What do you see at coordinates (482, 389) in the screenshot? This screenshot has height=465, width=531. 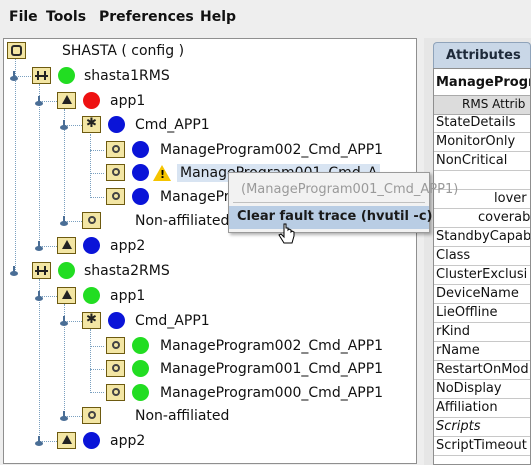 I see `attribute-row: NoDisplay` at bounding box center [482, 389].